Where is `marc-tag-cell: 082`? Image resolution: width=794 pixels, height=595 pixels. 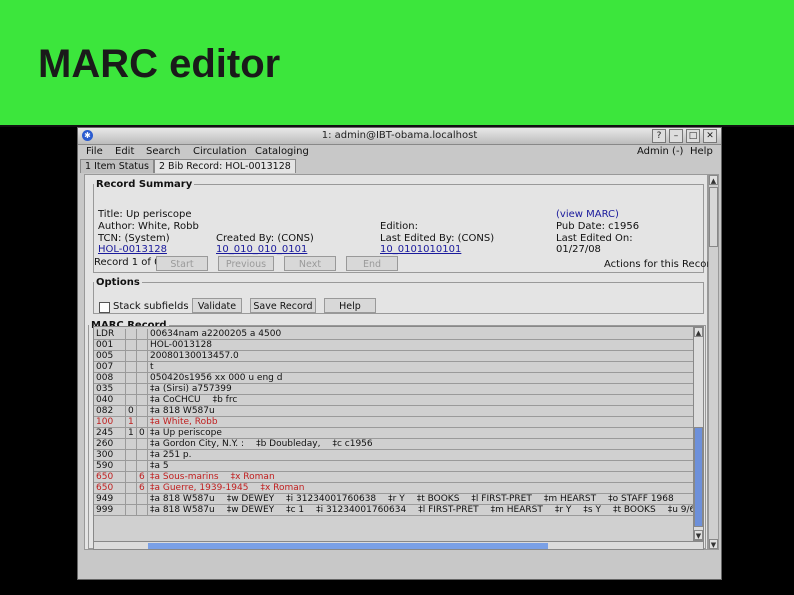 marc-tag-cell: 082 is located at coordinates (110, 411).